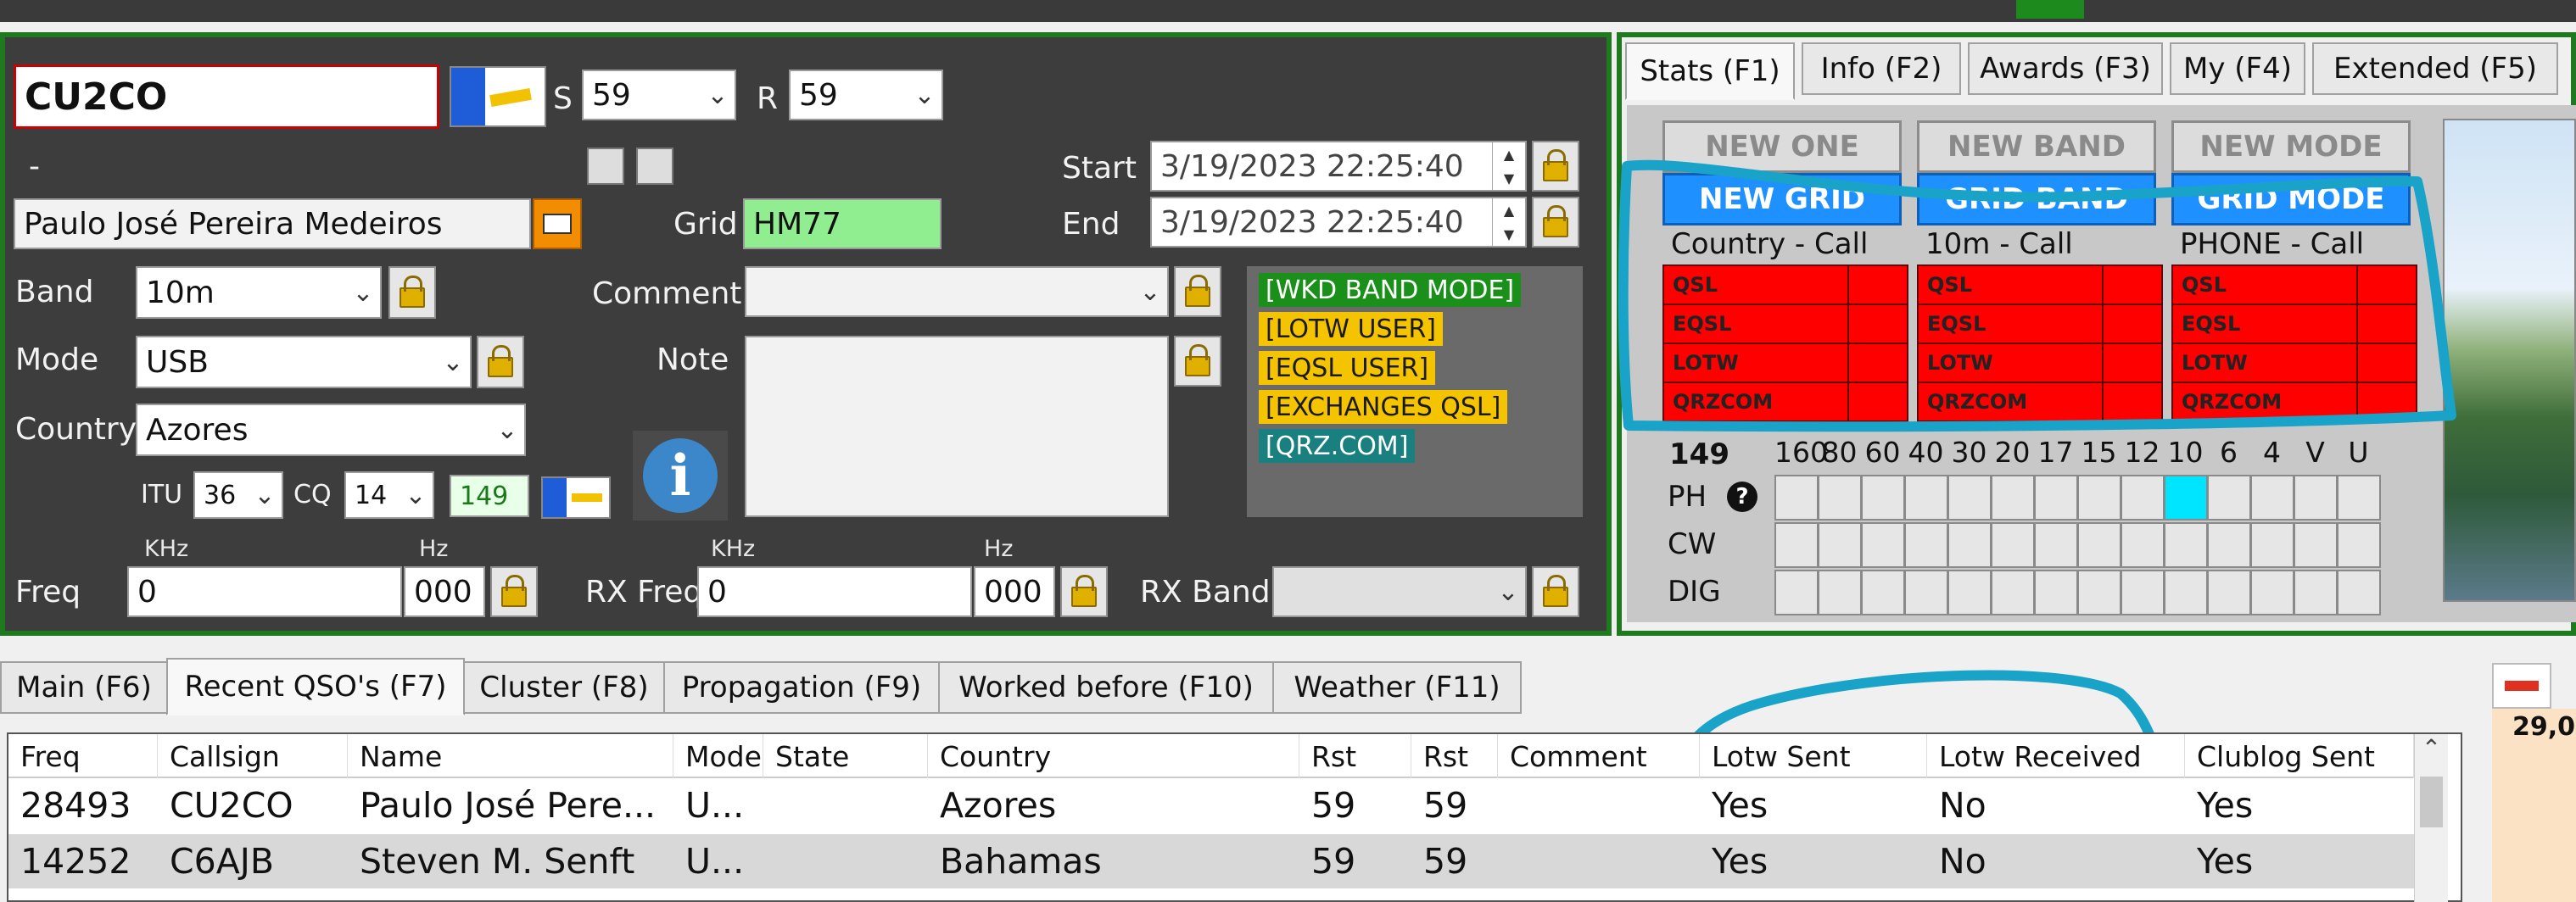  I want to click on column-header: Freq, so click(83, 756).